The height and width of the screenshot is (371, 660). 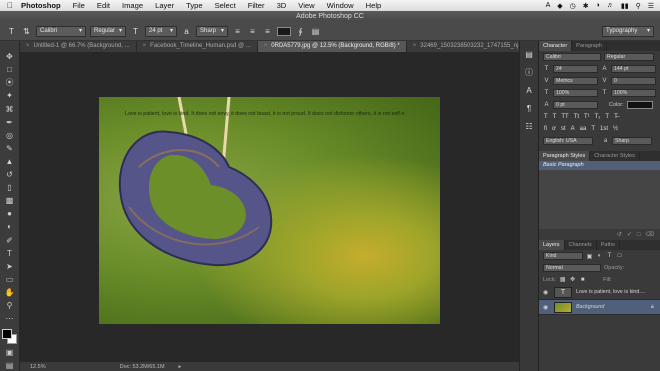 What do you see at coordinates (546, 307) in the screenshot?
I see `eye-icon: ◉` at bounding box center [546, 307].